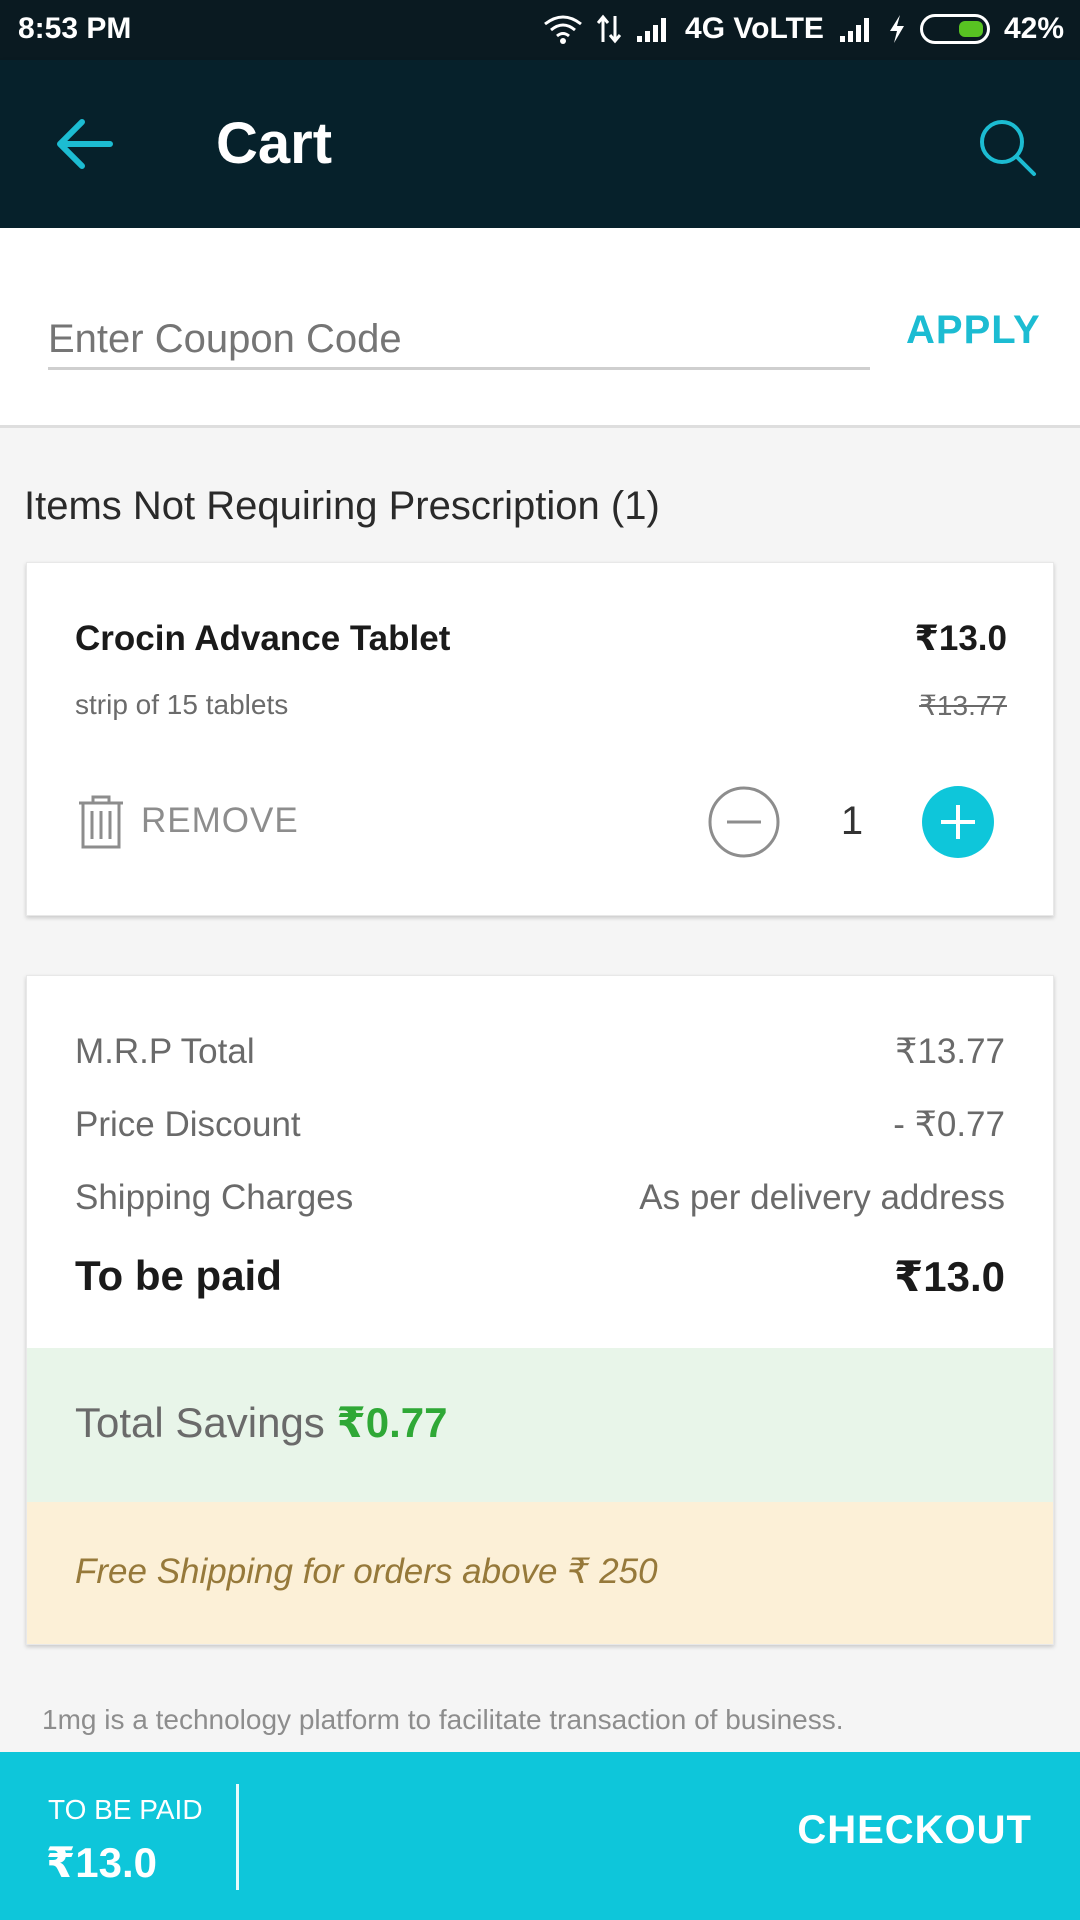 Image resolution: width=1080 pixels, height=1920 pixels. What do you see at coordinates (182, 704) in the screenshot?
I see `item-pack-size: strip of 15 tablets` at bounding box center [182, 704].